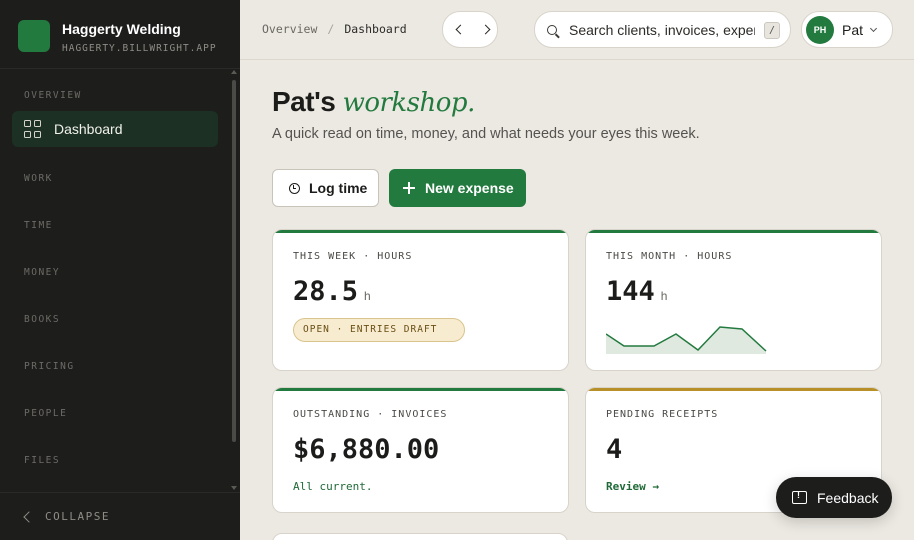 This screenshot has height=540, width=914. I want to click on brand-url: HAGGERTY.BILLWRIGHT.APP, so click(139, 48).